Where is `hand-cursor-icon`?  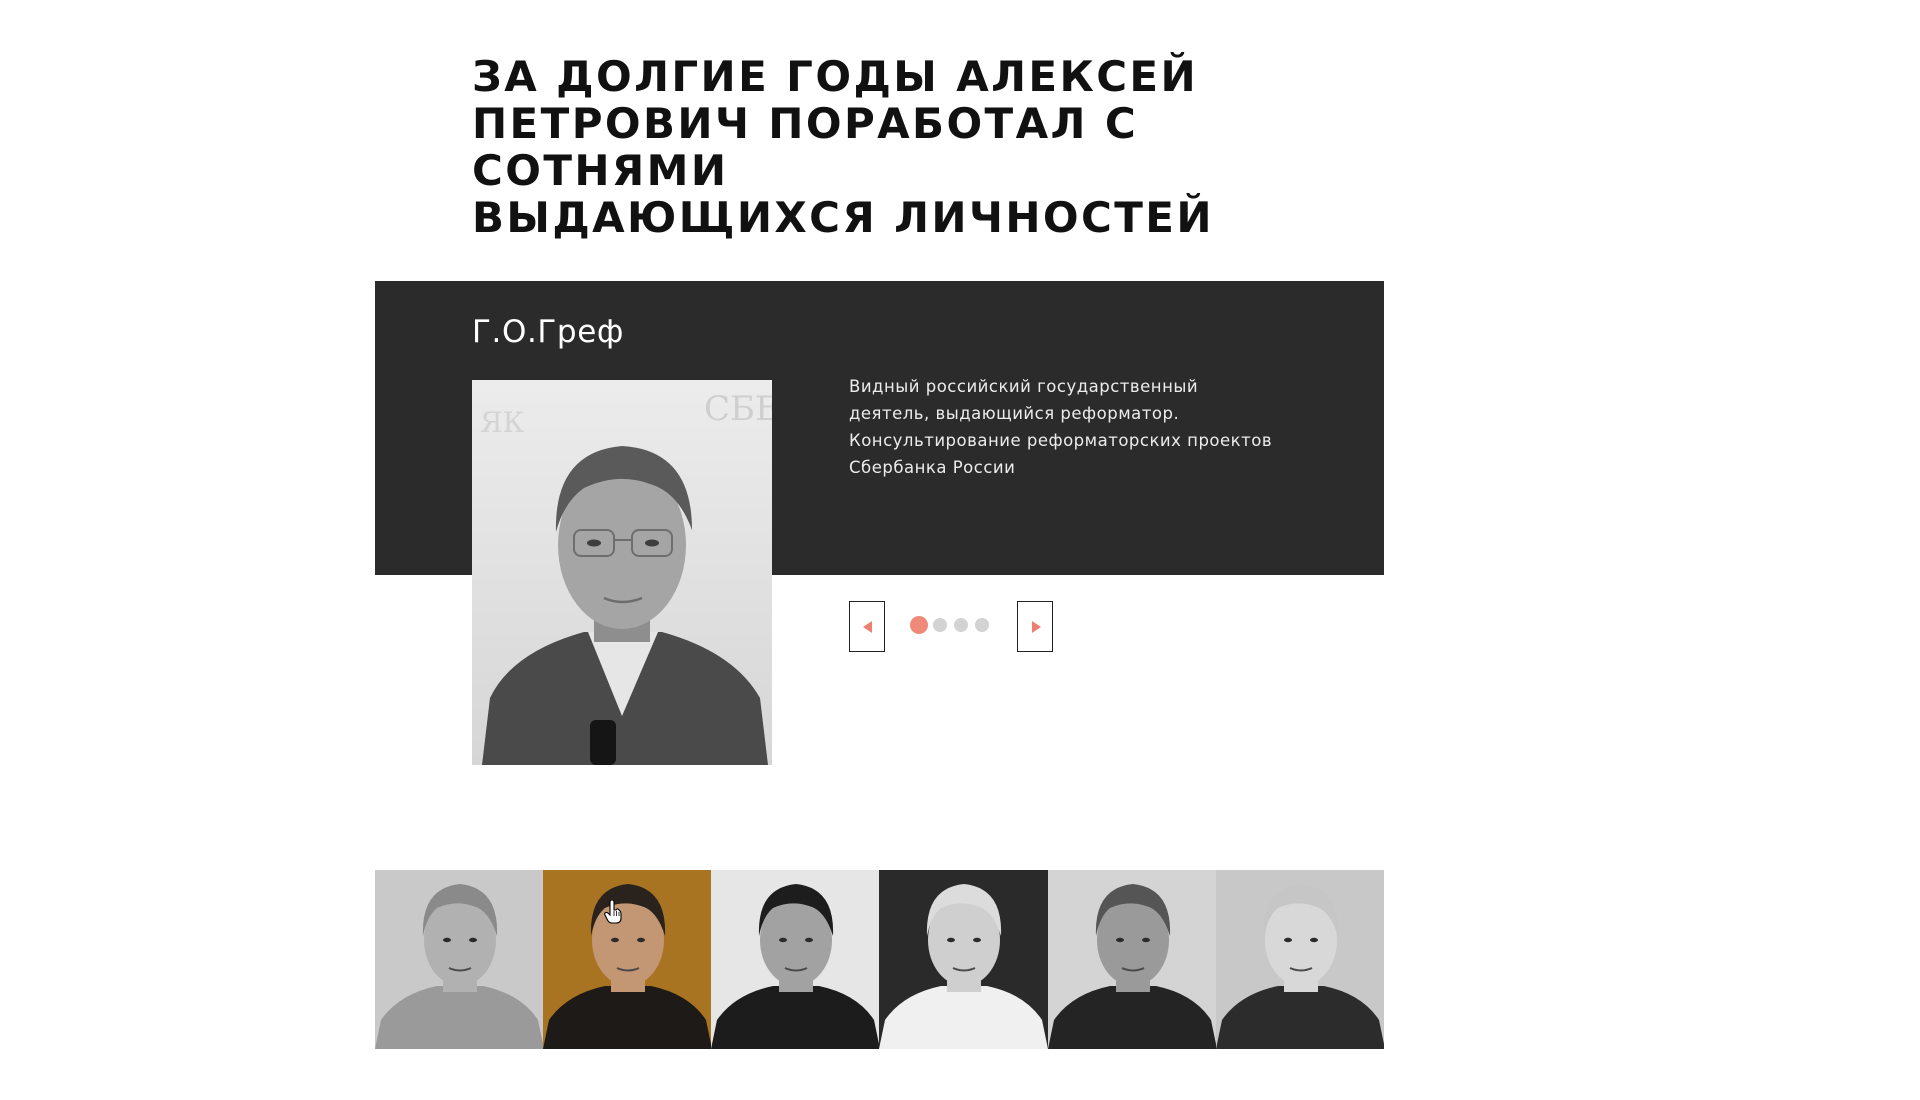
hand-cursor-icon is located at coordinates (613, 912).